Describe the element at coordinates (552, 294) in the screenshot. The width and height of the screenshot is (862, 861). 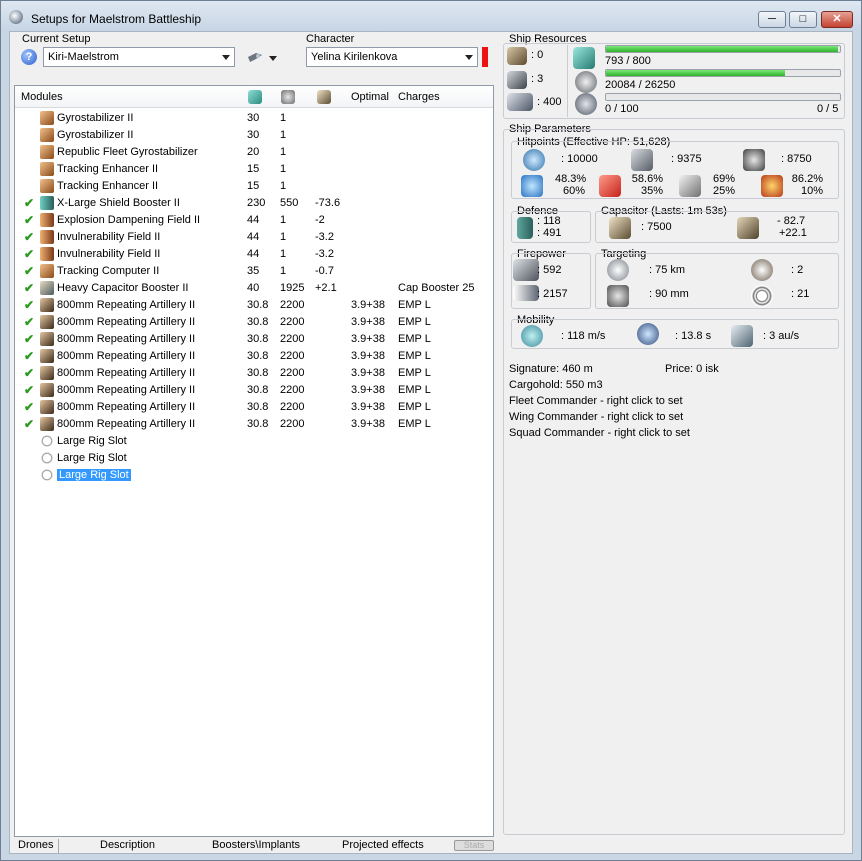
I see `firepower-dps-value: : 2157` at that location.